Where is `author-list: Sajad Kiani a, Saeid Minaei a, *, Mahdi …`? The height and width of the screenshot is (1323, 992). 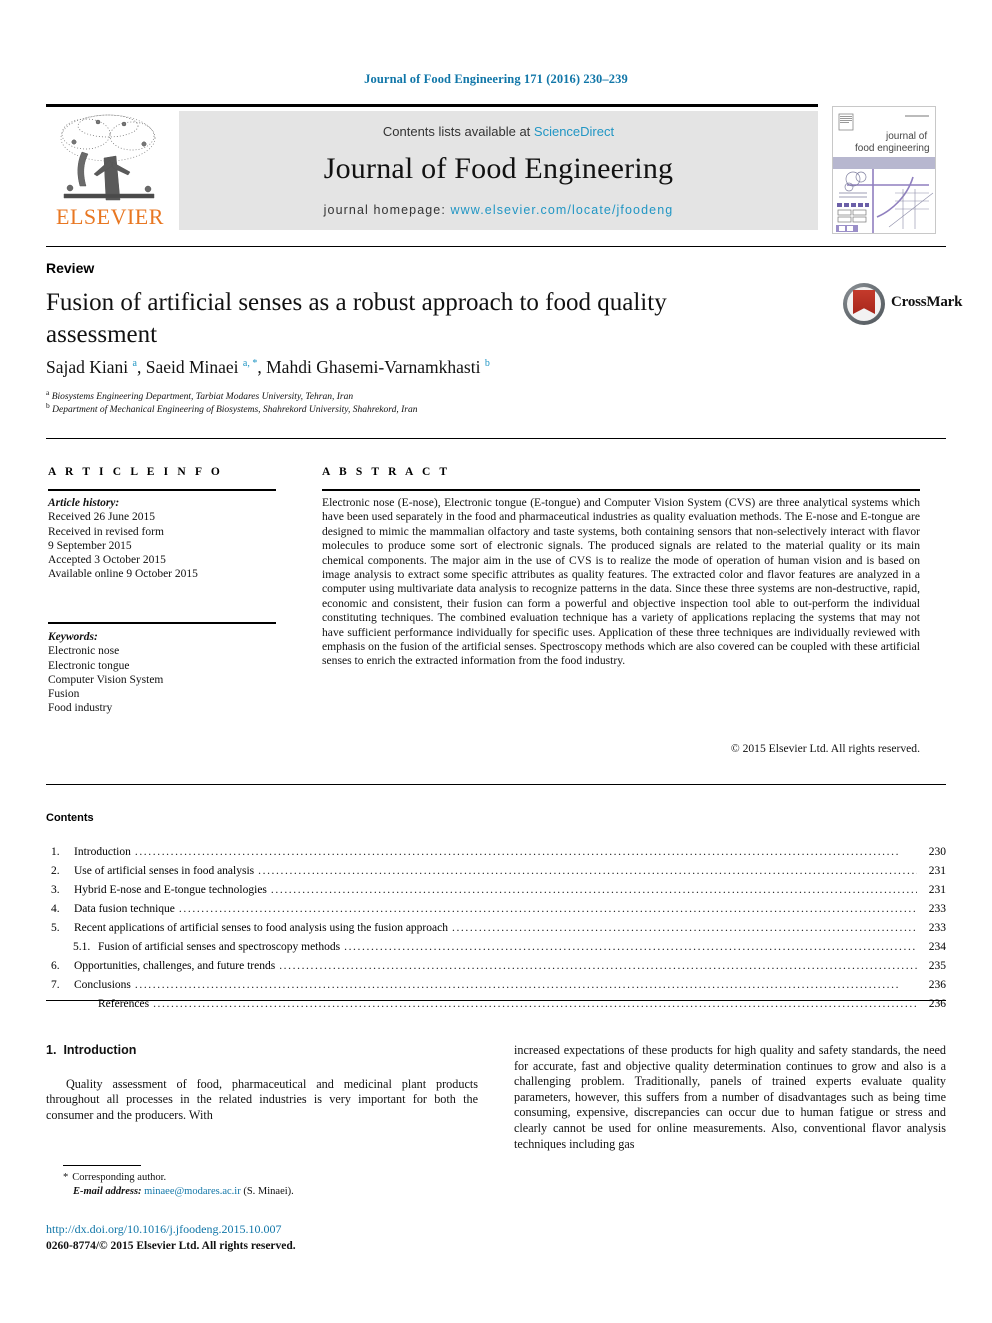 author-list: Sajad Kiani a, Saeid Minaei a, *, Mahdi … is located at coordinates (268, 367).